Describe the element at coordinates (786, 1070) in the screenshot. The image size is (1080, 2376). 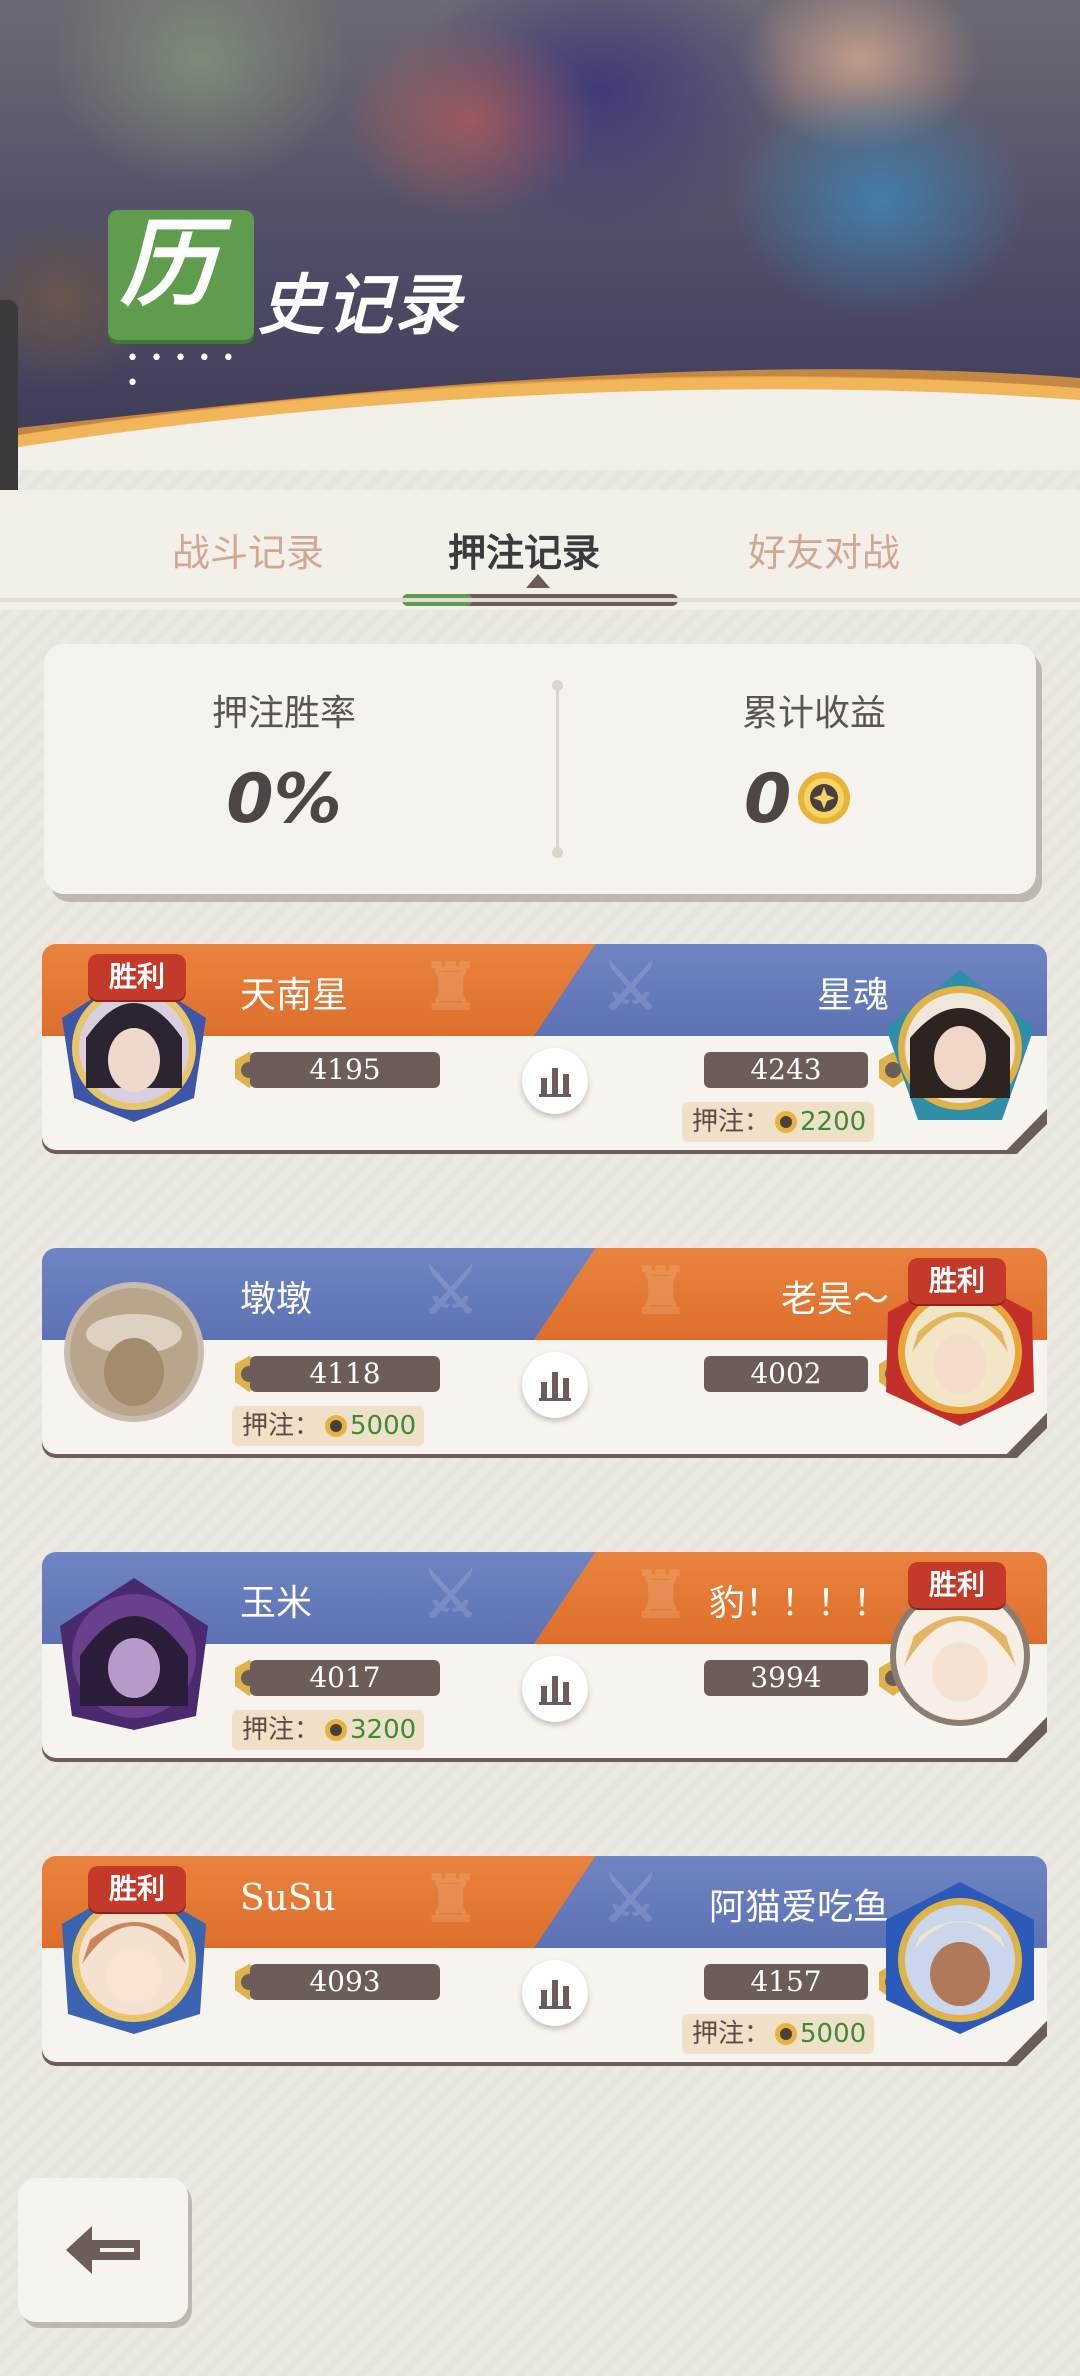
I see `right-player-rating: 4243` at that location.